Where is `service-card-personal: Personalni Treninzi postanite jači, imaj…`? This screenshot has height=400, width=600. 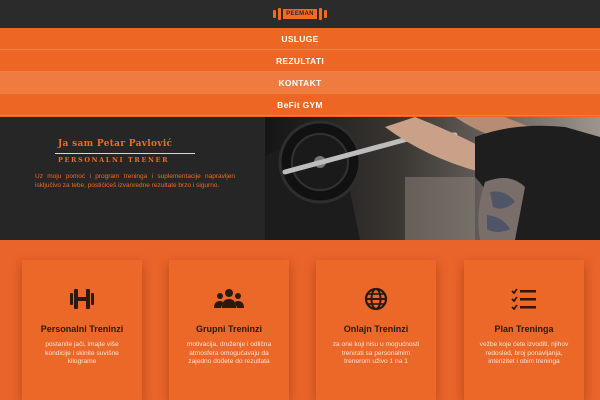
service-card-personal: Personalni Treninzi postanite jači, imaj… is located at coordinates (82, 330).